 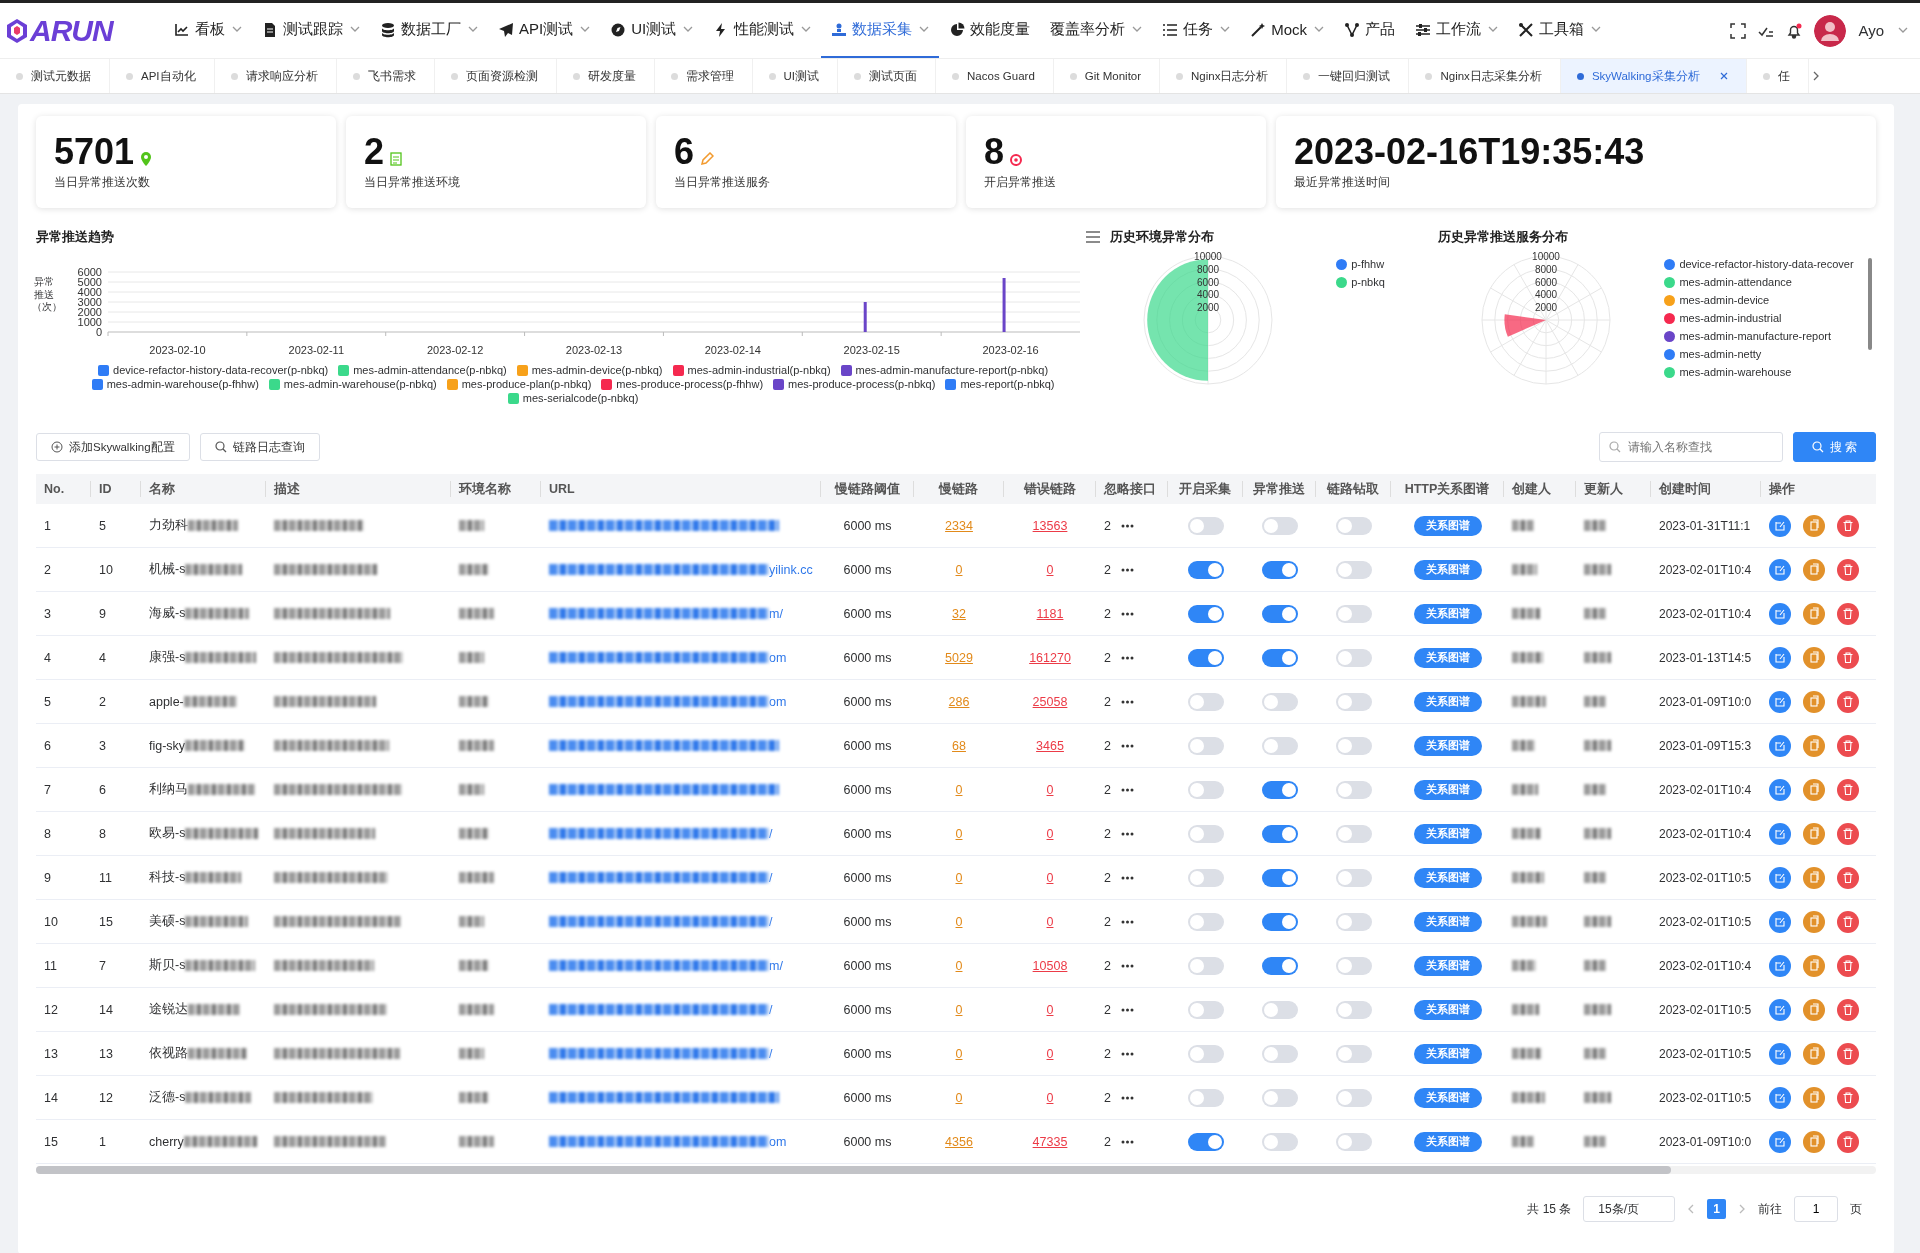 I want to click on chevron-right-icon, so click(x=1815, y=76).